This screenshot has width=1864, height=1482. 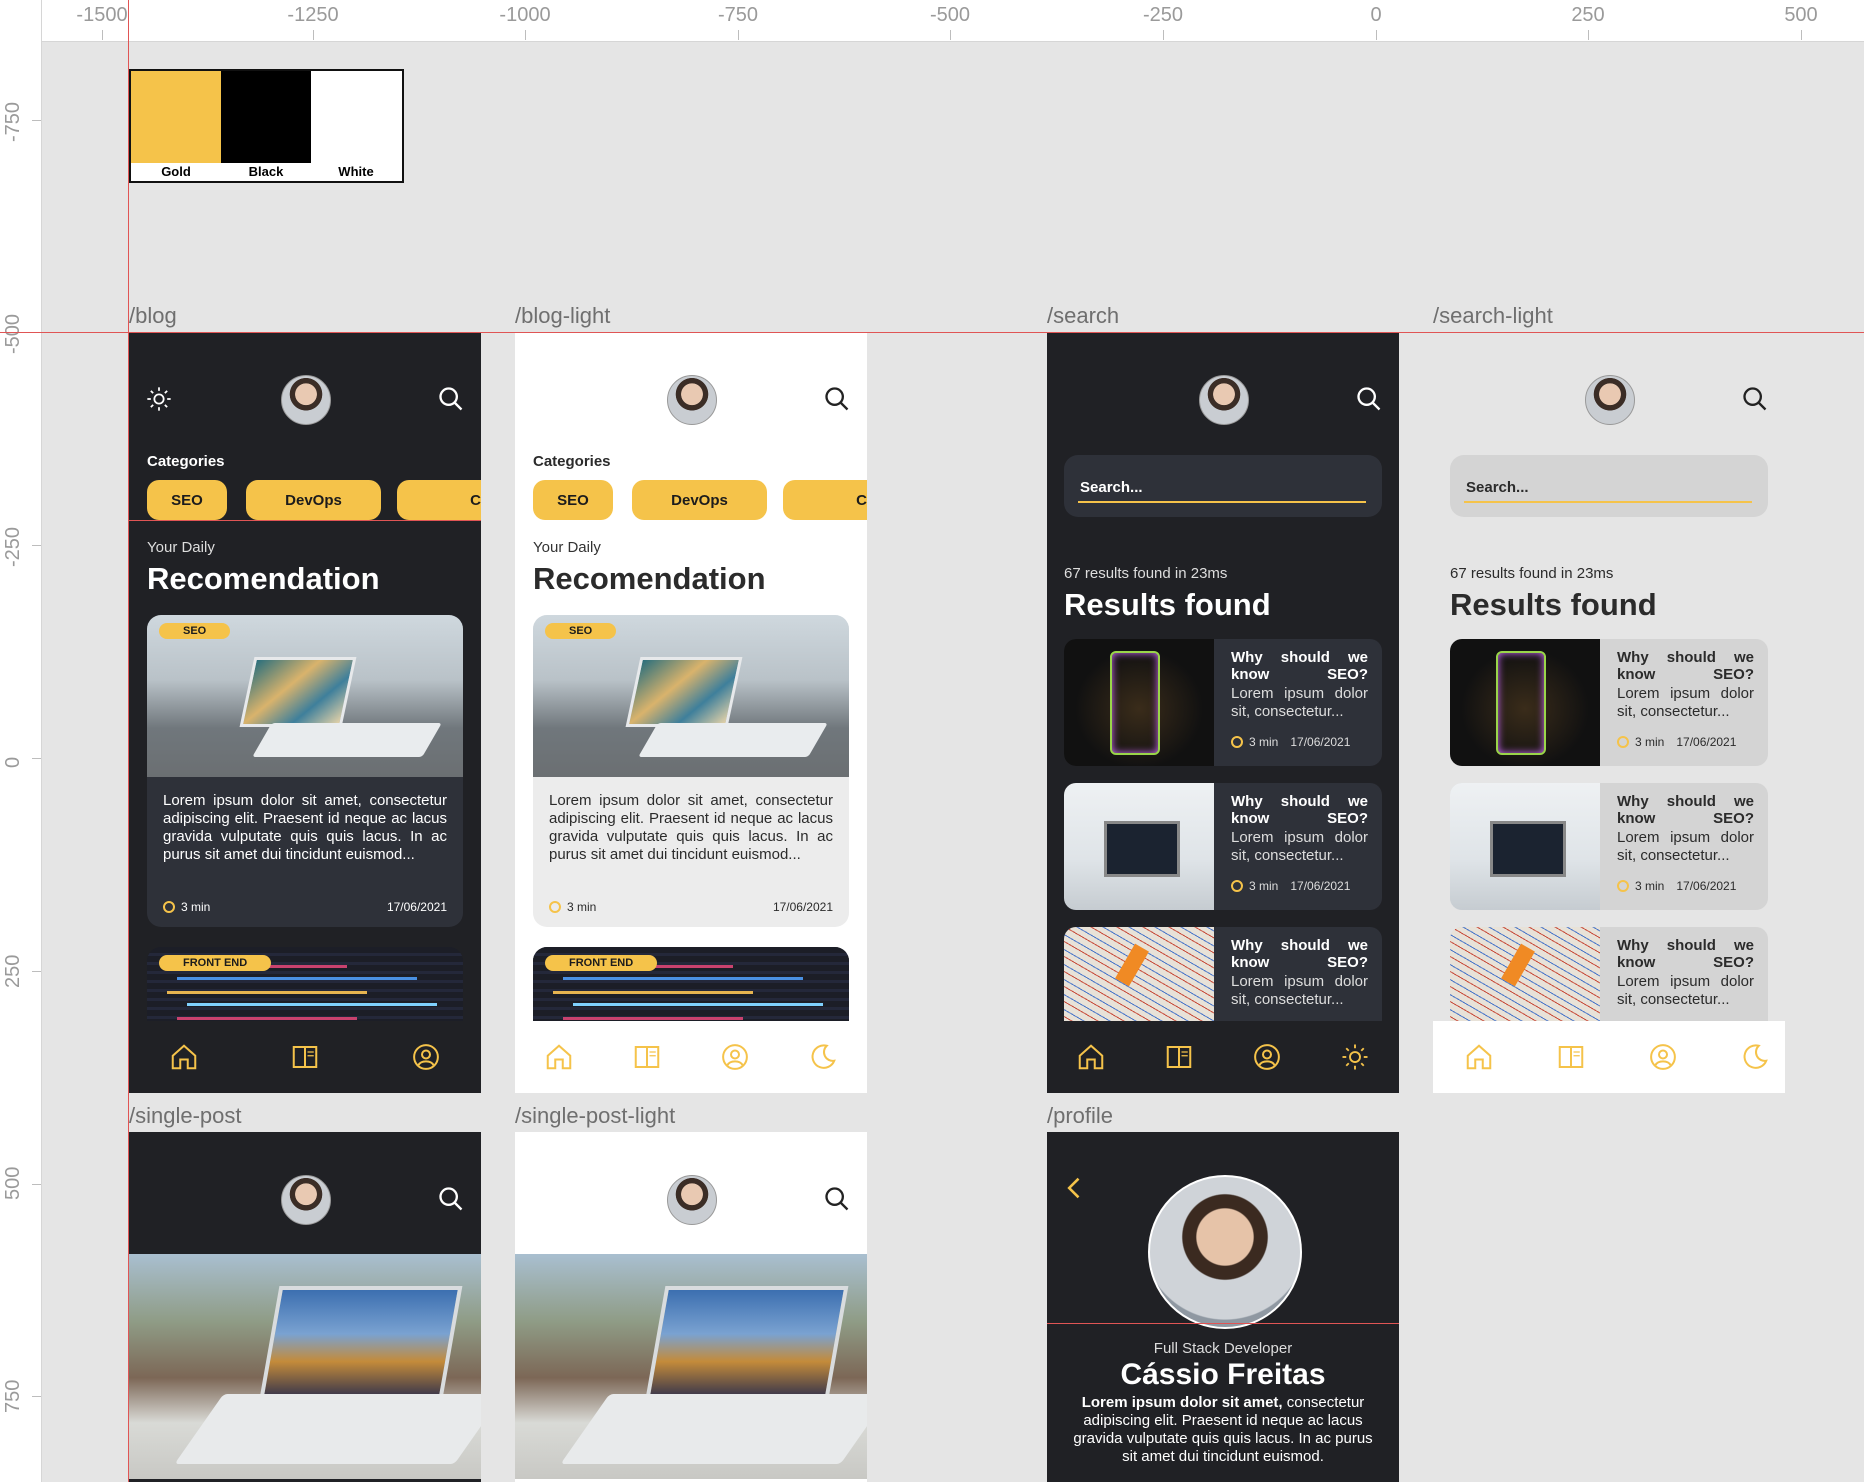 What do you see at coordinates (1163, 15) in the screenshot?
I see `ruler-label: -250` at bounding box center [1163, 15].